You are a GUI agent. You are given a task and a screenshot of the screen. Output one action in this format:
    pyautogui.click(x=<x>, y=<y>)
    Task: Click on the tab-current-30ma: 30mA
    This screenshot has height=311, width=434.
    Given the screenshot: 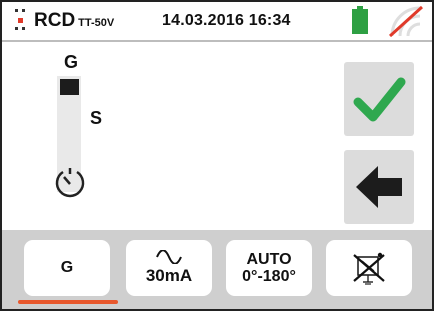 What is the action you would take?
    pyautogui.click(x=169, y=268)
    